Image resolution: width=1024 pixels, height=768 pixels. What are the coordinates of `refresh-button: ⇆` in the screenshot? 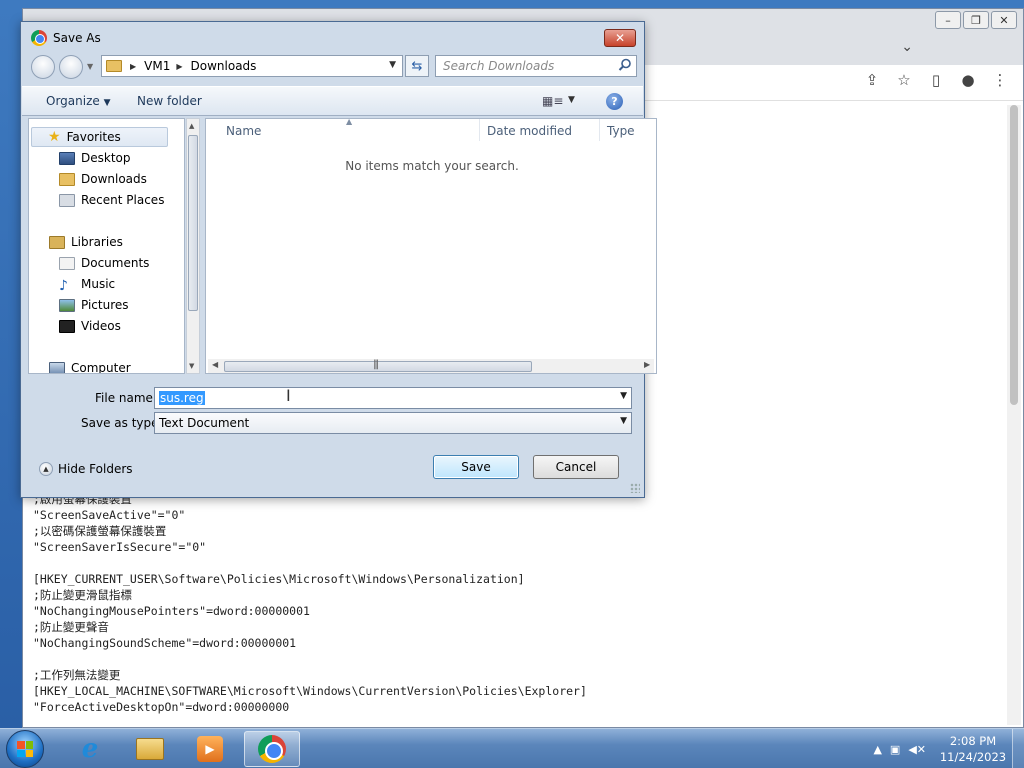 It's located at (417, 66).